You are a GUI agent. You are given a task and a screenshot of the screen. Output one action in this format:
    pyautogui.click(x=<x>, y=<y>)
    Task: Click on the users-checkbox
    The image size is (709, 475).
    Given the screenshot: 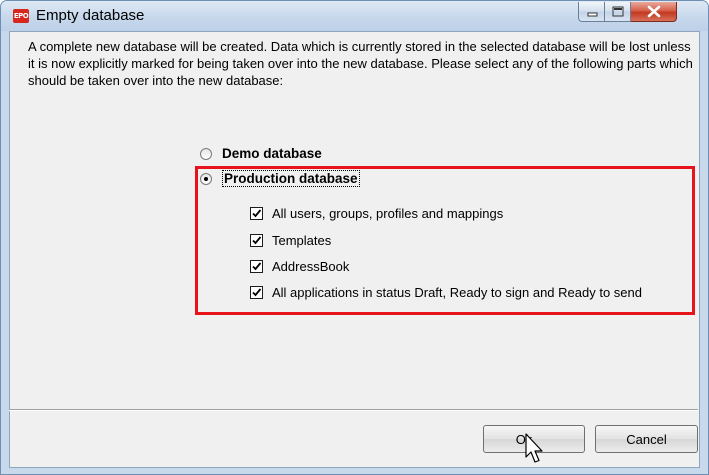 What is the action you would take?
    pyautogui.click(x=256, y=213)
    